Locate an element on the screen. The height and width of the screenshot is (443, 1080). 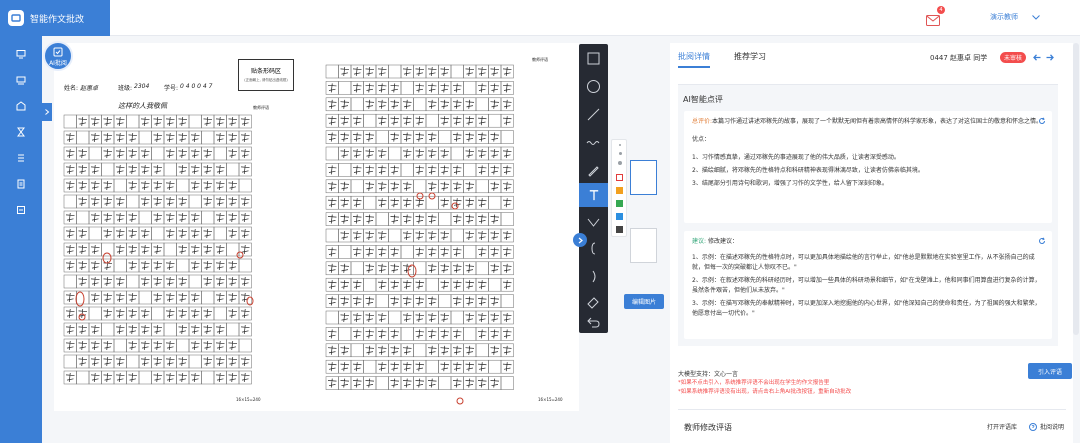
ai-grade-label: AI批阅 is located at coordinates (58, 63).